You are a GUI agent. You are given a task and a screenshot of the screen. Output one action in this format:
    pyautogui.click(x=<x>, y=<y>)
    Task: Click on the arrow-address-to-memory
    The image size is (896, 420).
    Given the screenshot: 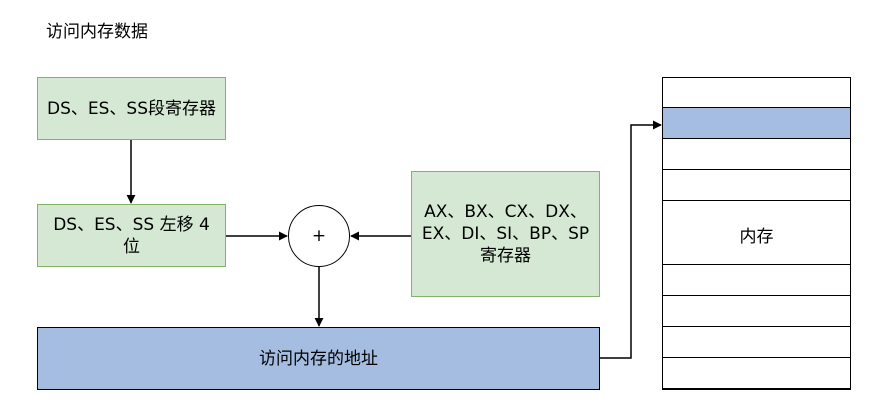 What is the action you would take?
    pyautogui.click(x=631, y=239)
    